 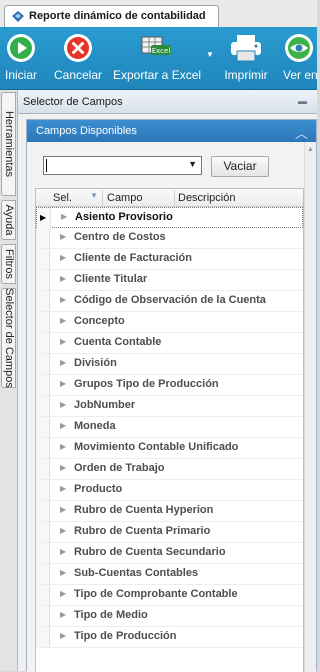 What do you see at coordinates (136, 573) in the screenshot?
I see `field-name: Sub-Cuentas Contables` at bounding box center [136, 573].